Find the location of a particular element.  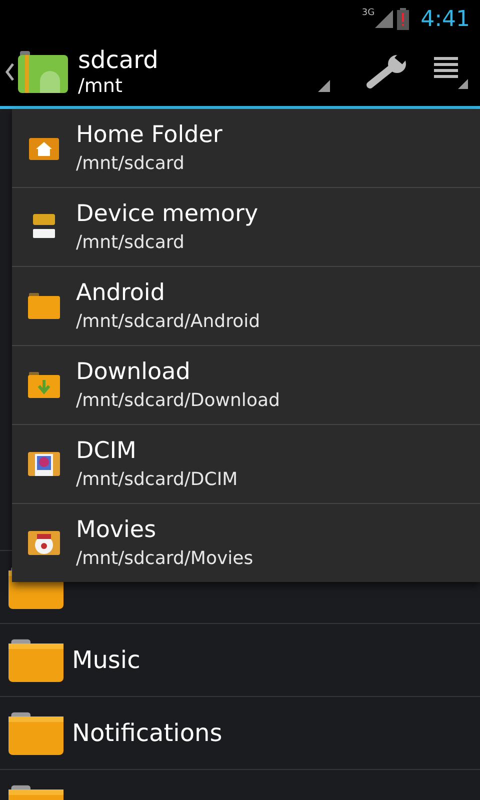

download-folder-icon is located at coordinates (44, 385).